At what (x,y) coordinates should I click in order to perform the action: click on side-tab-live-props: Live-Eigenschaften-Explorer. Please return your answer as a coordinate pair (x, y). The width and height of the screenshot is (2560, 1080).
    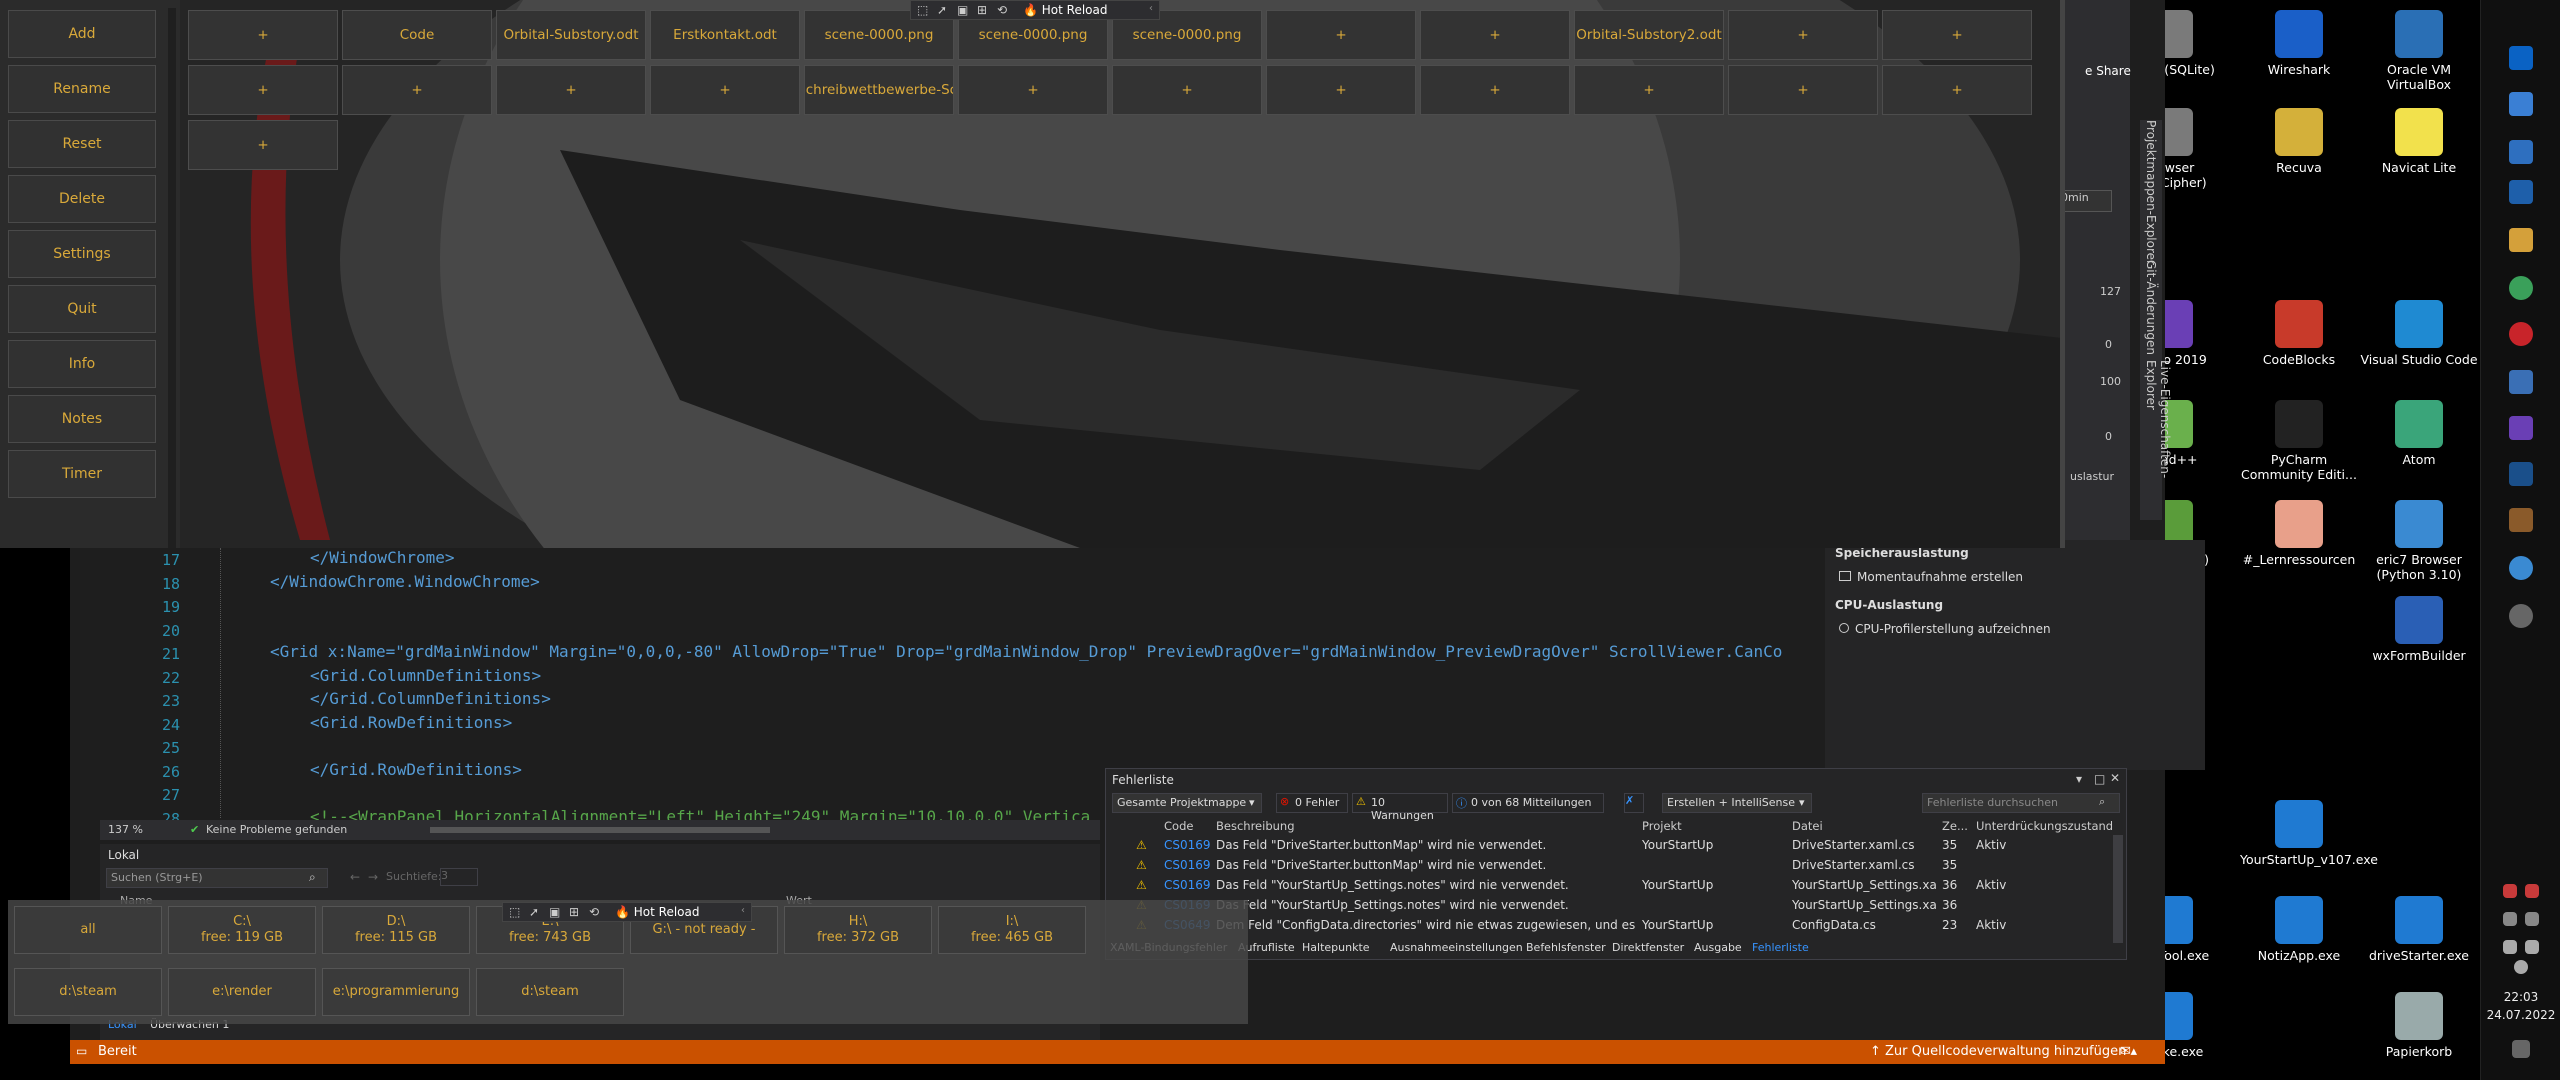
    Looking at the image, I should click on (2158, 440).